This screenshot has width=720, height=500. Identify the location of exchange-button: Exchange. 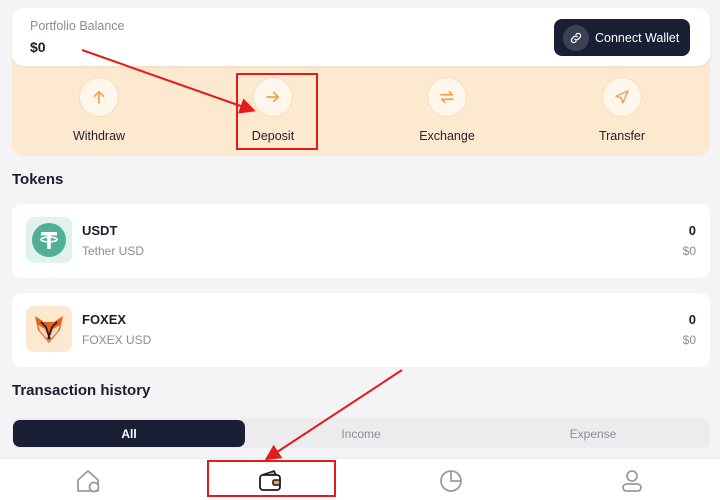
(447, 110).